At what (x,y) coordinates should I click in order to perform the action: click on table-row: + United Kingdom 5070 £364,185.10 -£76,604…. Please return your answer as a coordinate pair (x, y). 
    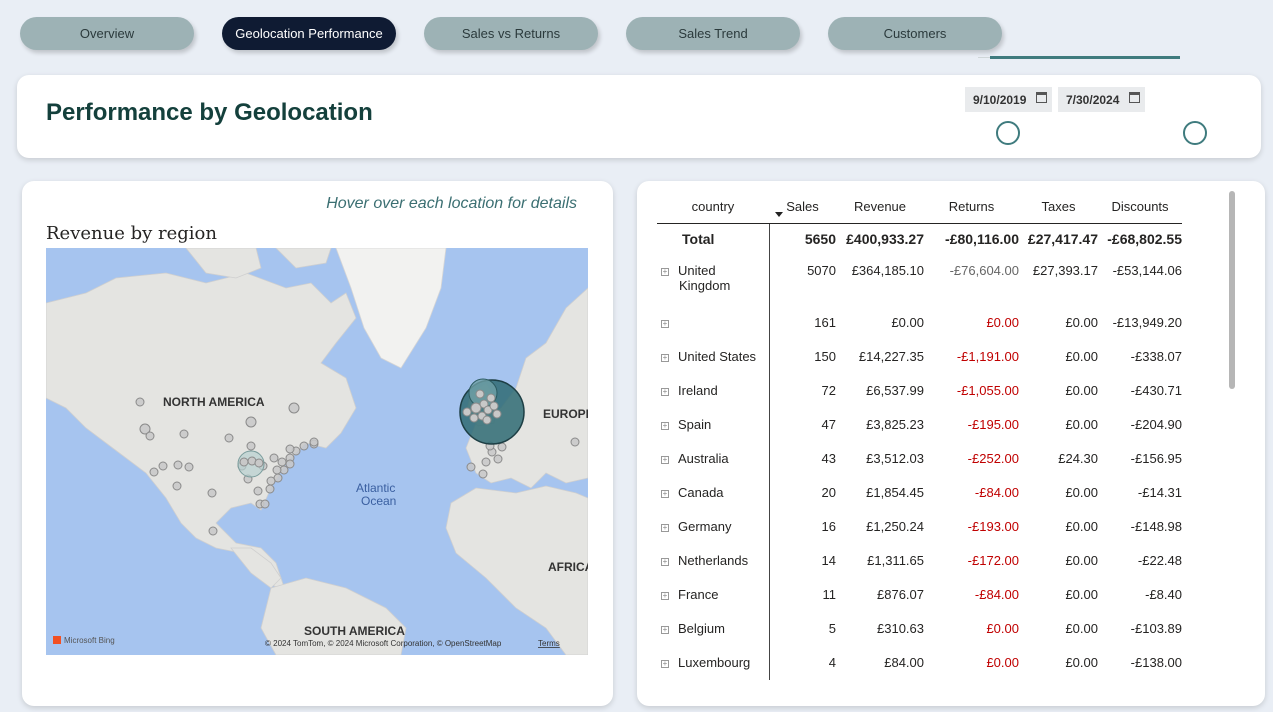
    Looking at the image, I should click on (919, 280).